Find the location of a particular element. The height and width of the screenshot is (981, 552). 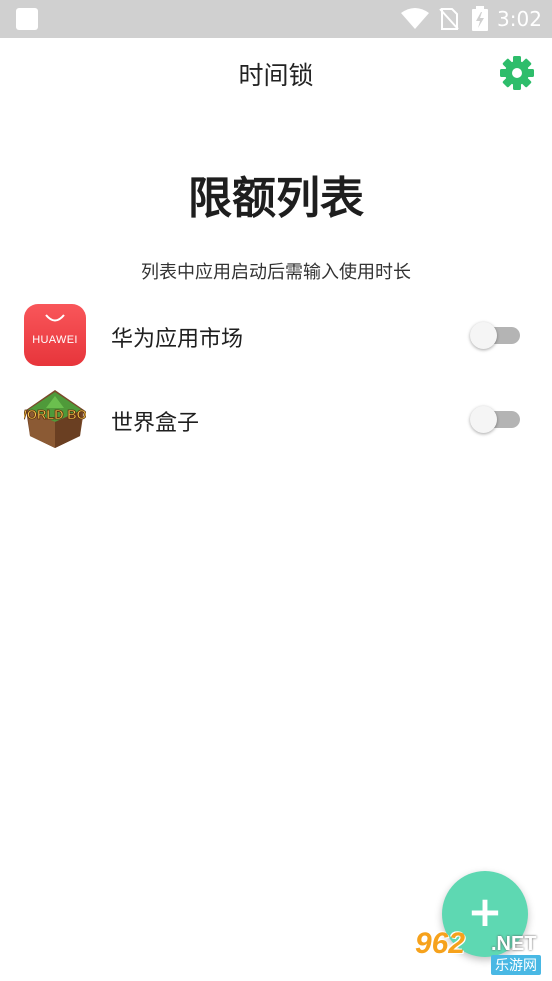

gear-icon is located at coordinates (517, 73).